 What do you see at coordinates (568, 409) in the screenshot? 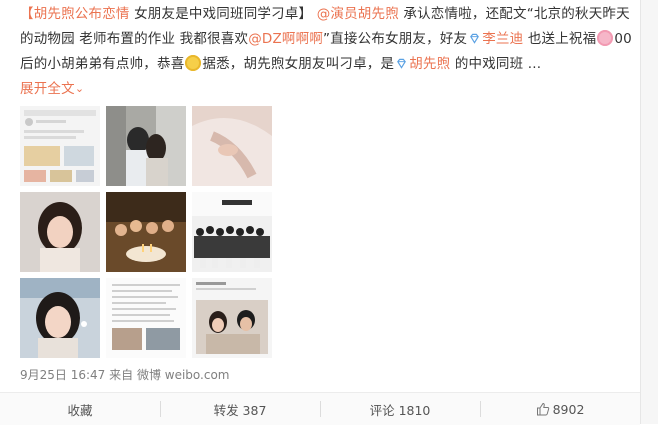
I see `like-count: 8902` at bounding box center [568, 409].